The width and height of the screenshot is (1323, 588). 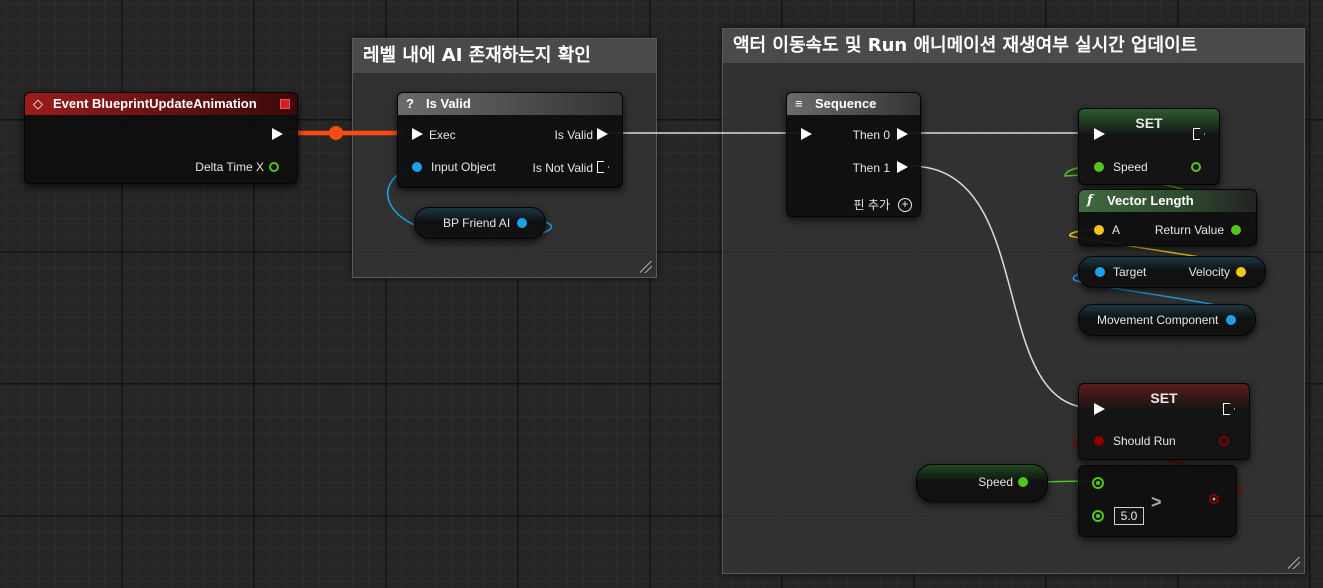 I want to click on a-label: A, so click(x=1116, y=230).